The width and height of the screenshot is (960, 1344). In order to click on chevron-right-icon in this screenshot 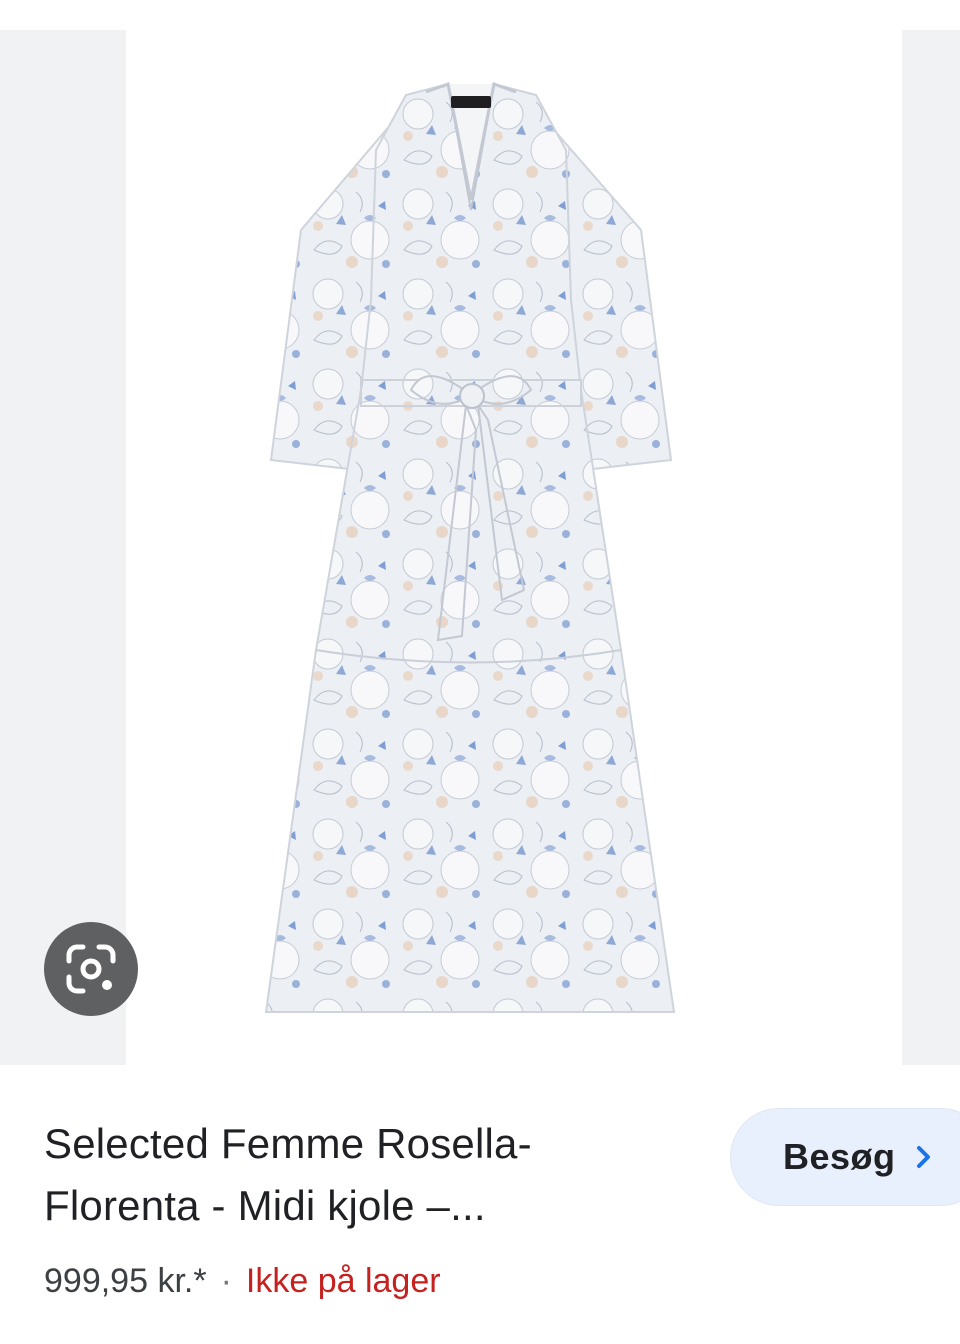, I will do `click(924, 1157)`.